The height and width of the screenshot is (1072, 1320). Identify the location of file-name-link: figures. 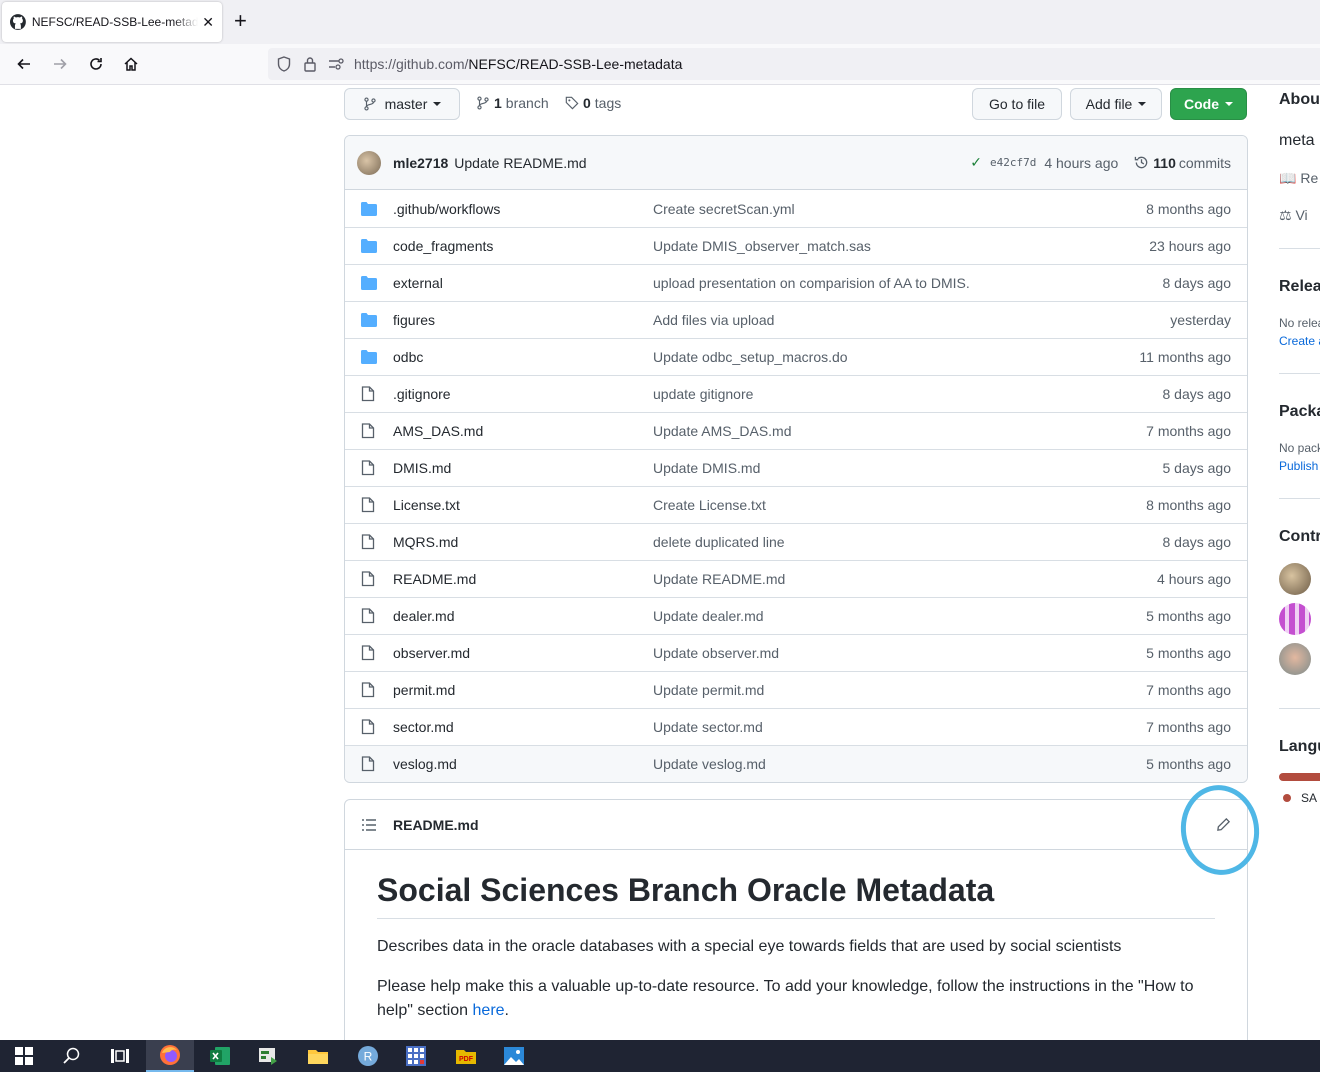
(523, 320).